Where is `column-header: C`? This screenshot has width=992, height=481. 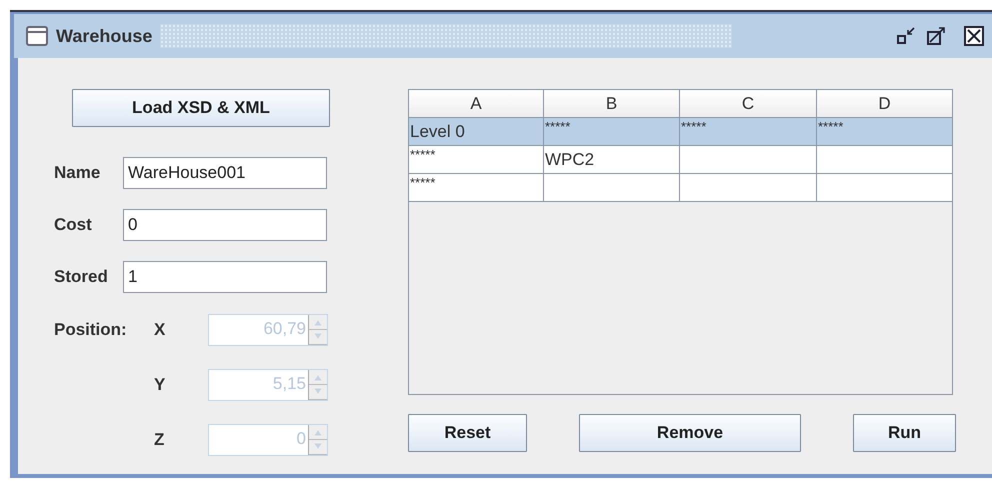
column-header: C is located at coordinates (748, 104).